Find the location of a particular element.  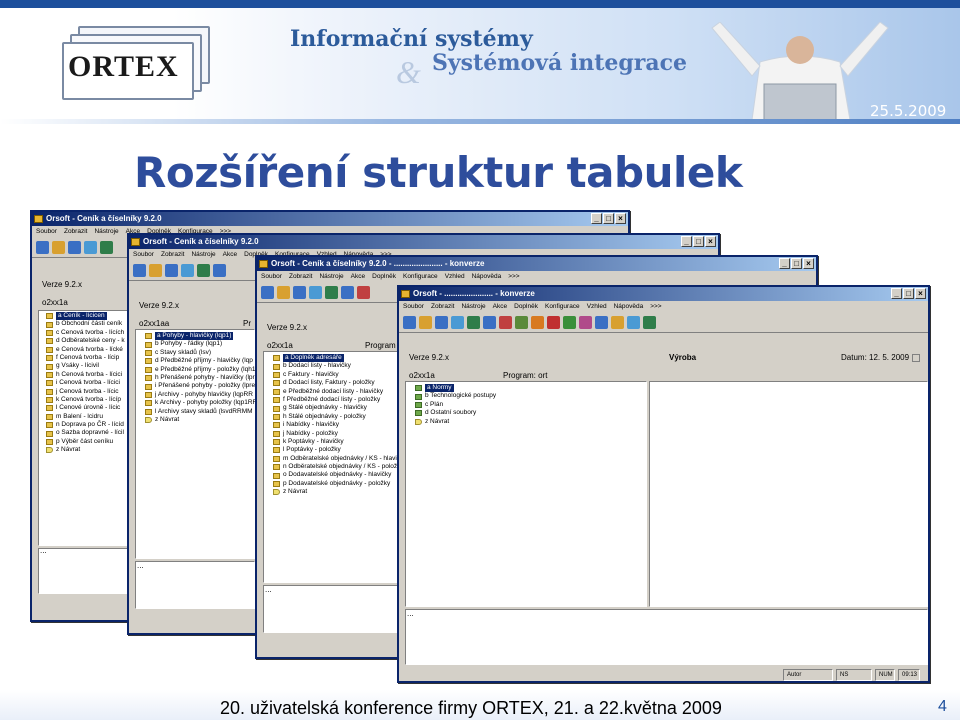

tree-item: c Faktury - hlavičky is located at coordinates (336, 375).